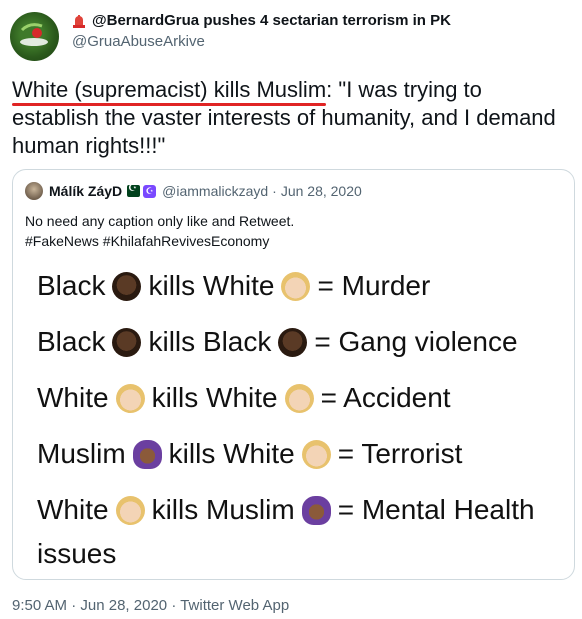 The width and height of the screenshot is (582, 619). I want to click on meme-result: = Terrorist, so click(400, 453).